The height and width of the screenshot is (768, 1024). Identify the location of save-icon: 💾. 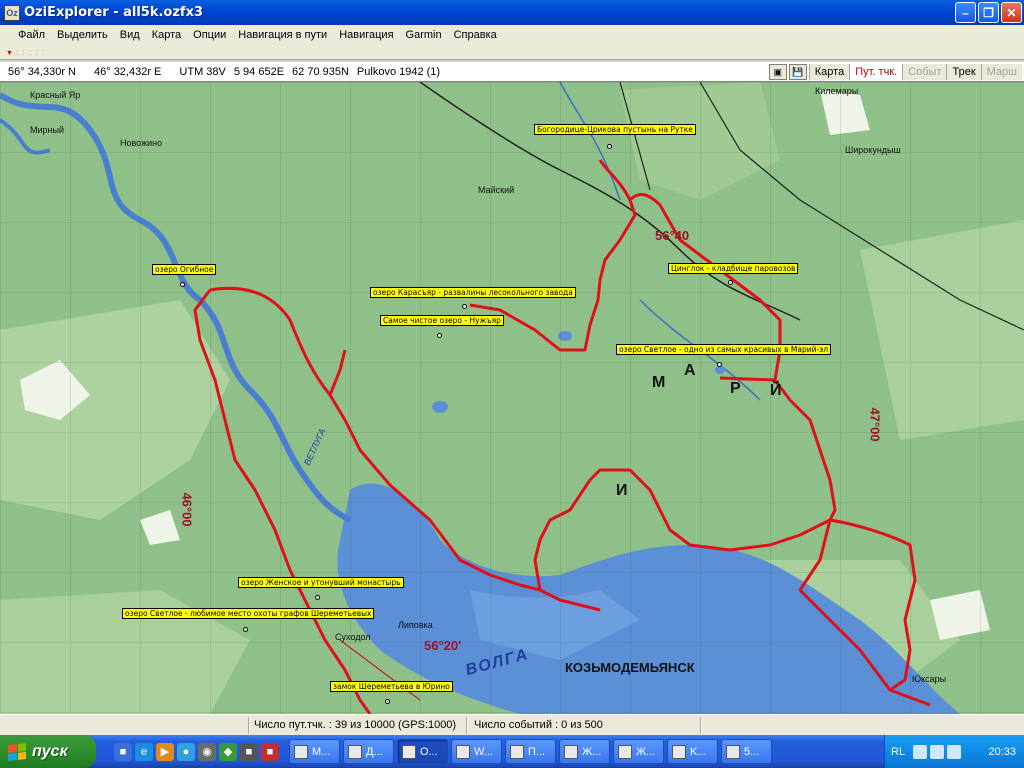
(797, 72).